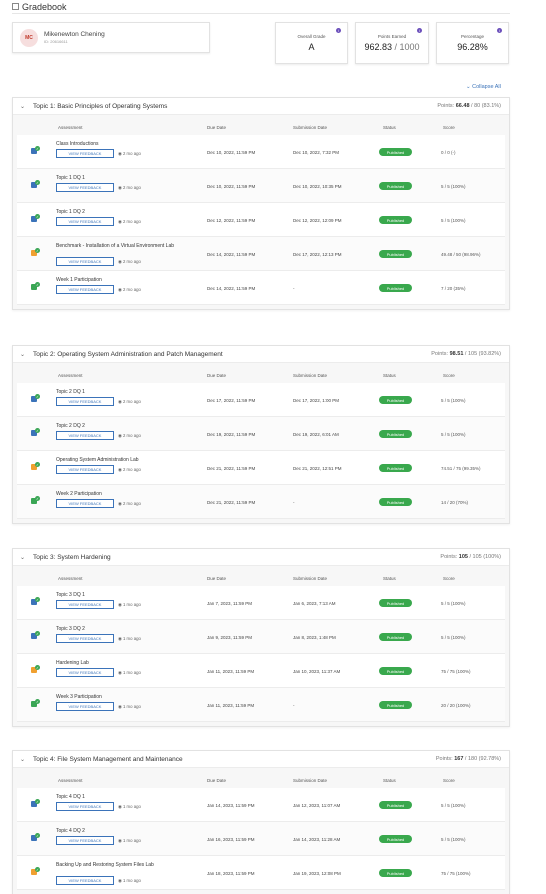  I want to click on assessment-name: Topic 3 DQ 2, so click(126, 629).